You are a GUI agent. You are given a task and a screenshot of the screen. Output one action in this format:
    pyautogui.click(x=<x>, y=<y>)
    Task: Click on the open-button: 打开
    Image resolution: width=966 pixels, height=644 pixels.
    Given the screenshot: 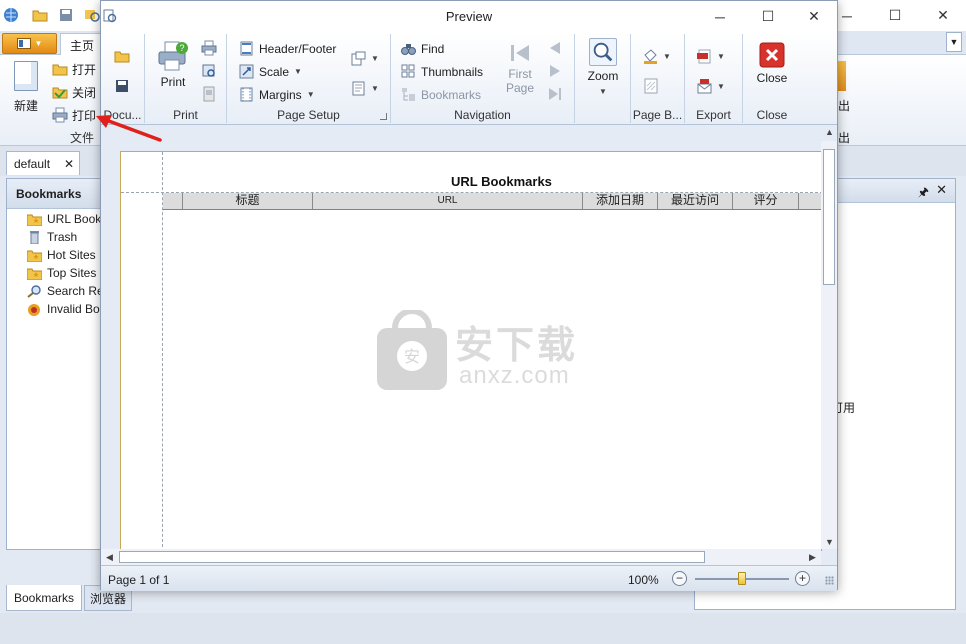 What is the action you would take?
    pyautogui.click(x=74, y=69)
    